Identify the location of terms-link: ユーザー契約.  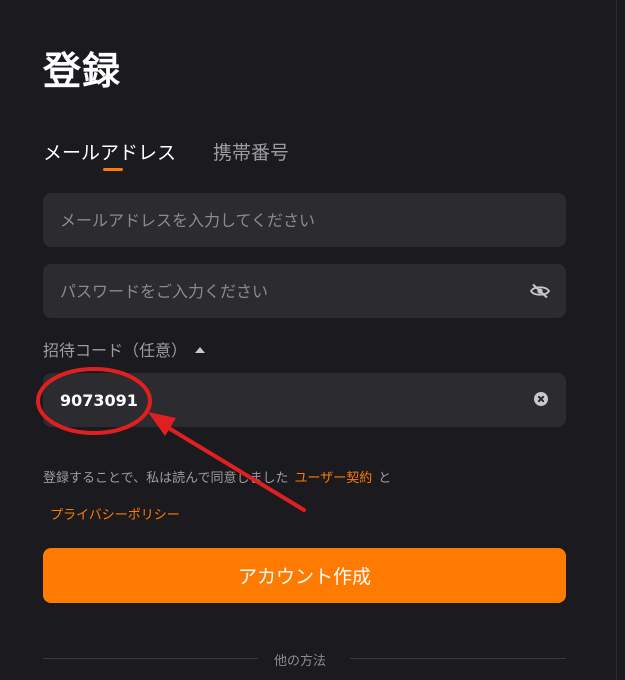
(333, 478).